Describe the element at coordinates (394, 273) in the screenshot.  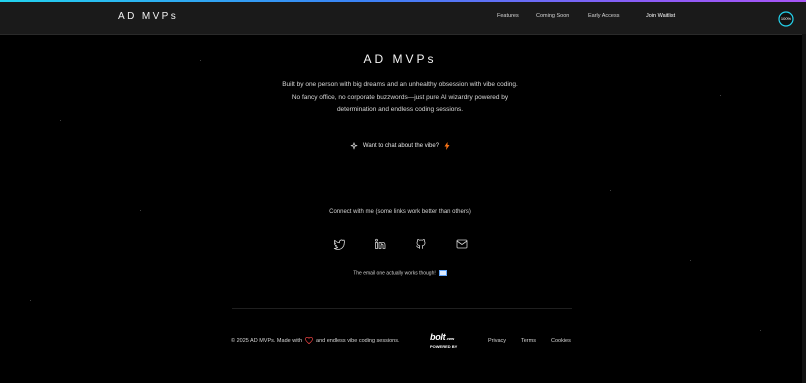
I see `email-note-text: The email one actually works though!` at that location.